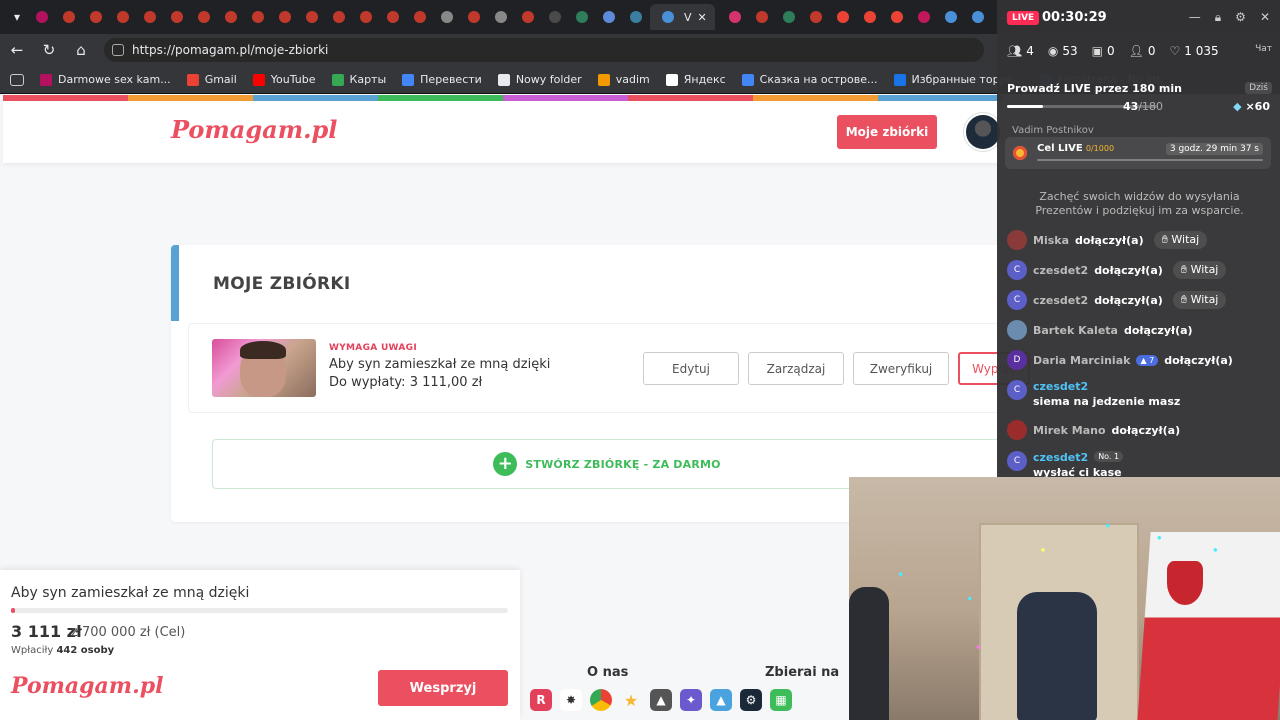 Image resolution: width=1280 pixels, height=720 pixels. I want to click on tab-active: V ✕, so click(682, 17).